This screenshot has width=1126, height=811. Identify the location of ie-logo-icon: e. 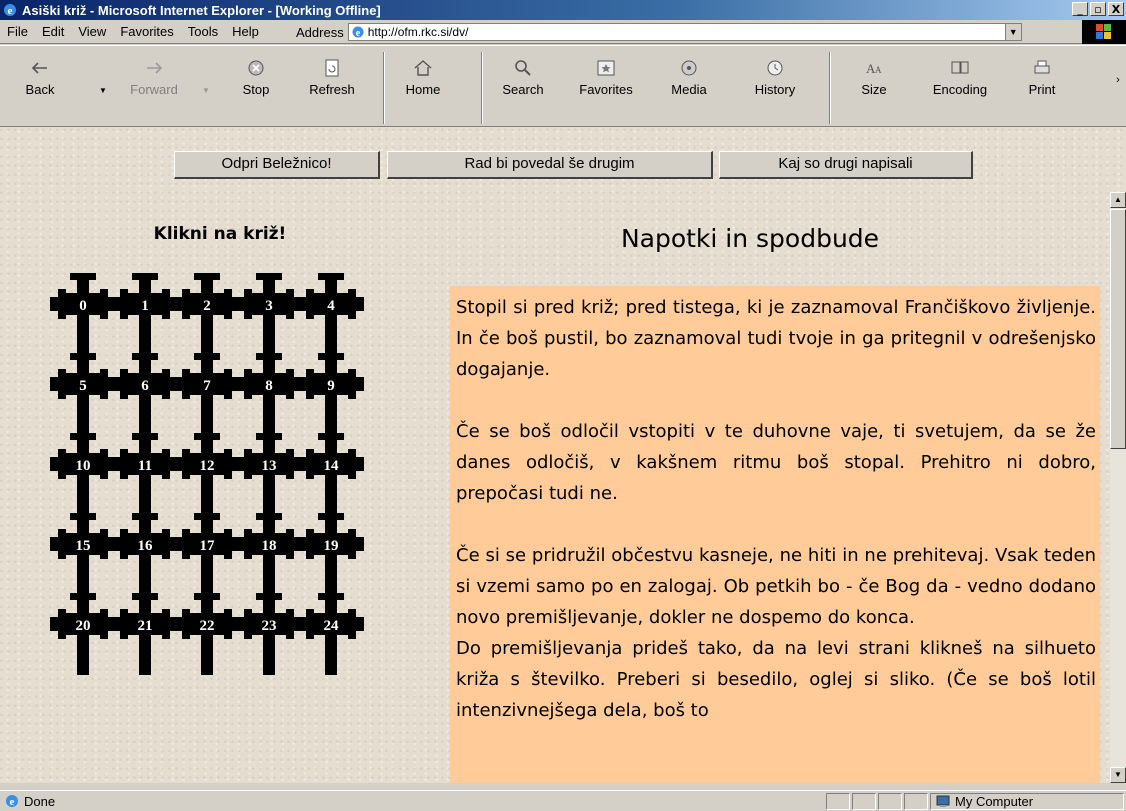
(10, 10).